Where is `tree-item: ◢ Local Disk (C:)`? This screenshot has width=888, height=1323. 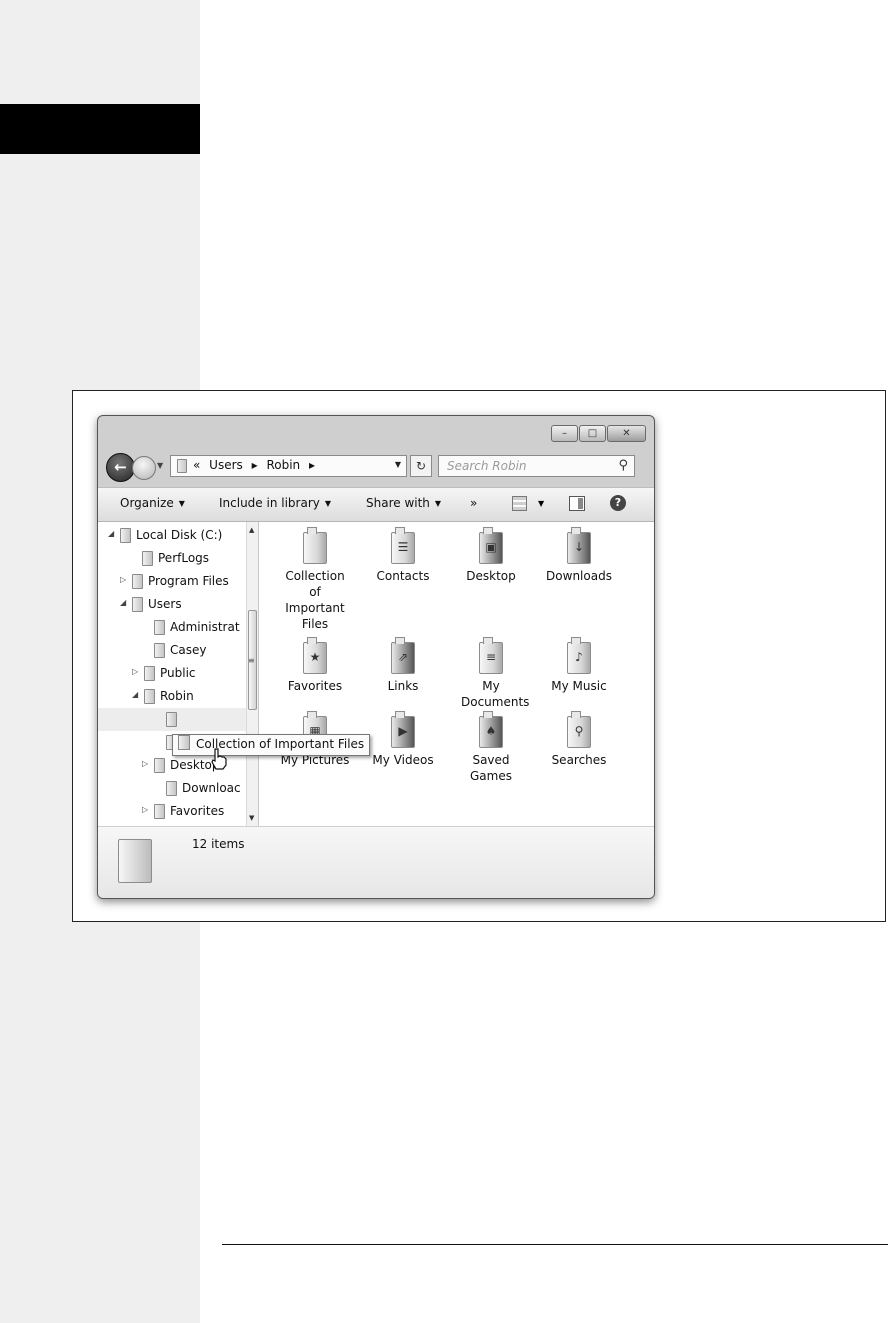 tree-item: ◢ Local Disk (C:) is located at coordinates (178, 535).